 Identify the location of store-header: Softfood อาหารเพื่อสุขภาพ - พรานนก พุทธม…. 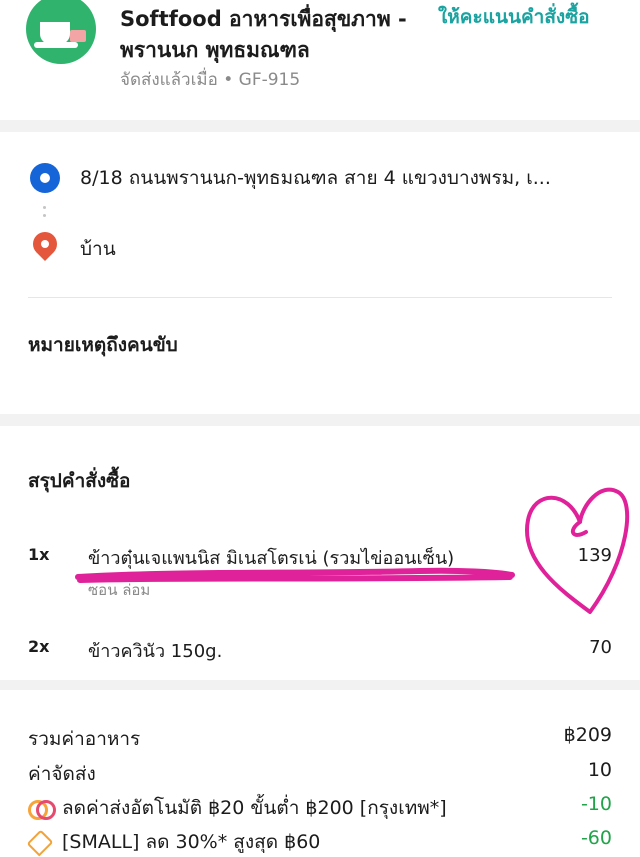
(320, 59).